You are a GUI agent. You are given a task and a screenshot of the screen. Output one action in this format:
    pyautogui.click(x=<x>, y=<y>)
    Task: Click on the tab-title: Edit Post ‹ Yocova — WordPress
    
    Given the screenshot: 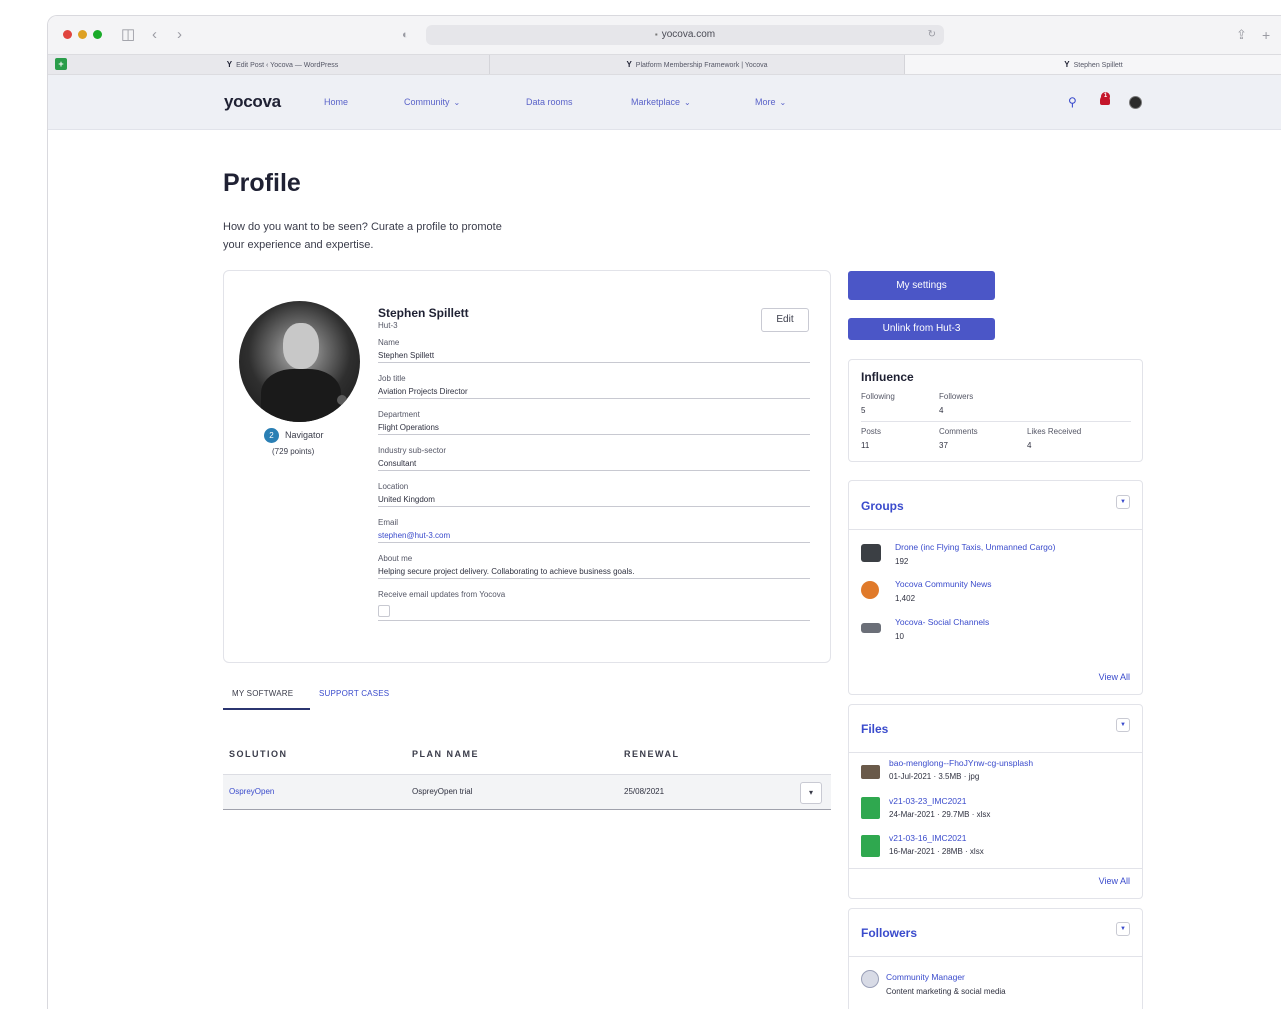 What is the action you would take?
    pyautogui.click(x=287, y=65)
    